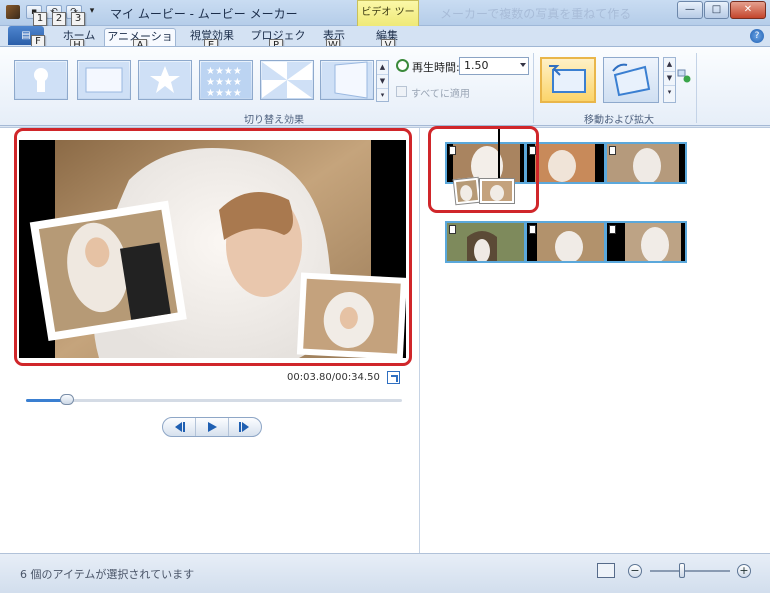 This screenshot has width=770, height=593. I want to click on previous-frame-button, so click(179, 427).